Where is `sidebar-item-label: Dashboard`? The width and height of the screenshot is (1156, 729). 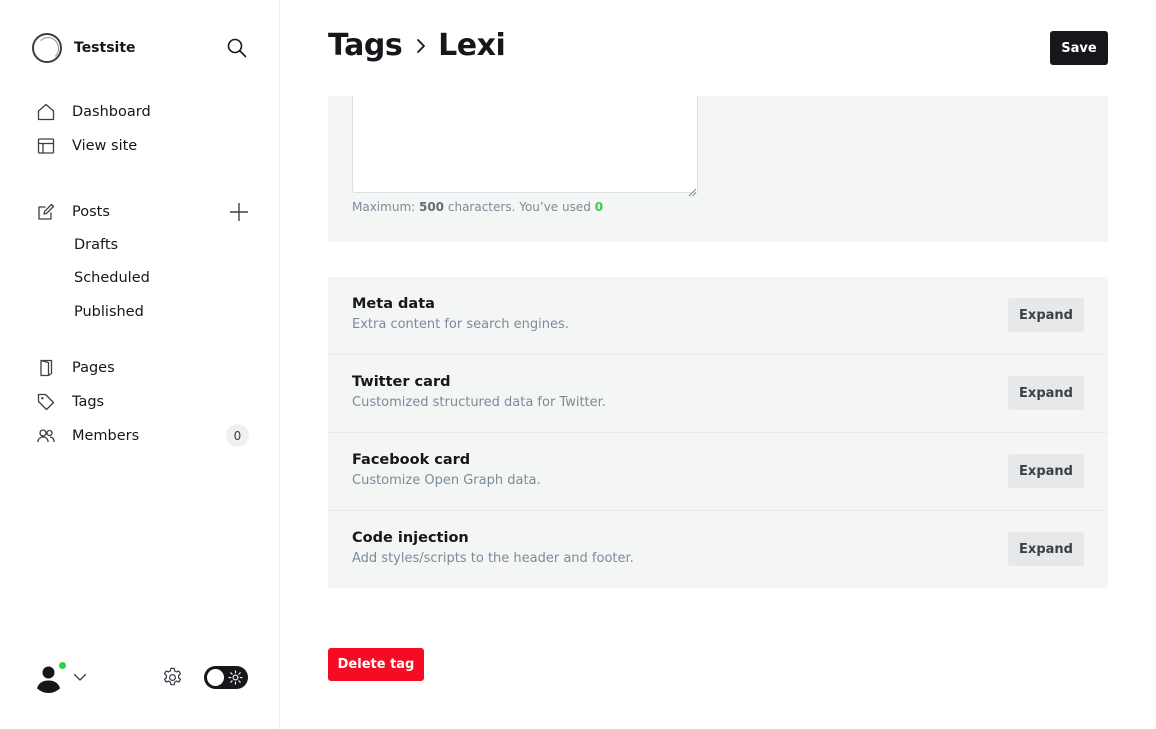 sidebar-item-label: Dashboard is located at coordinates (111, 112).